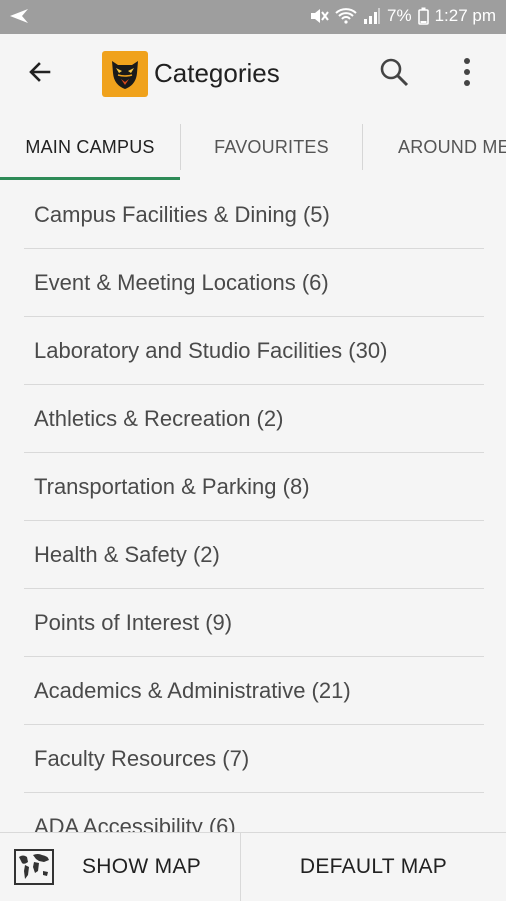  I want to click on category-label: Athletics & Recreation (2), so click(159, 418).